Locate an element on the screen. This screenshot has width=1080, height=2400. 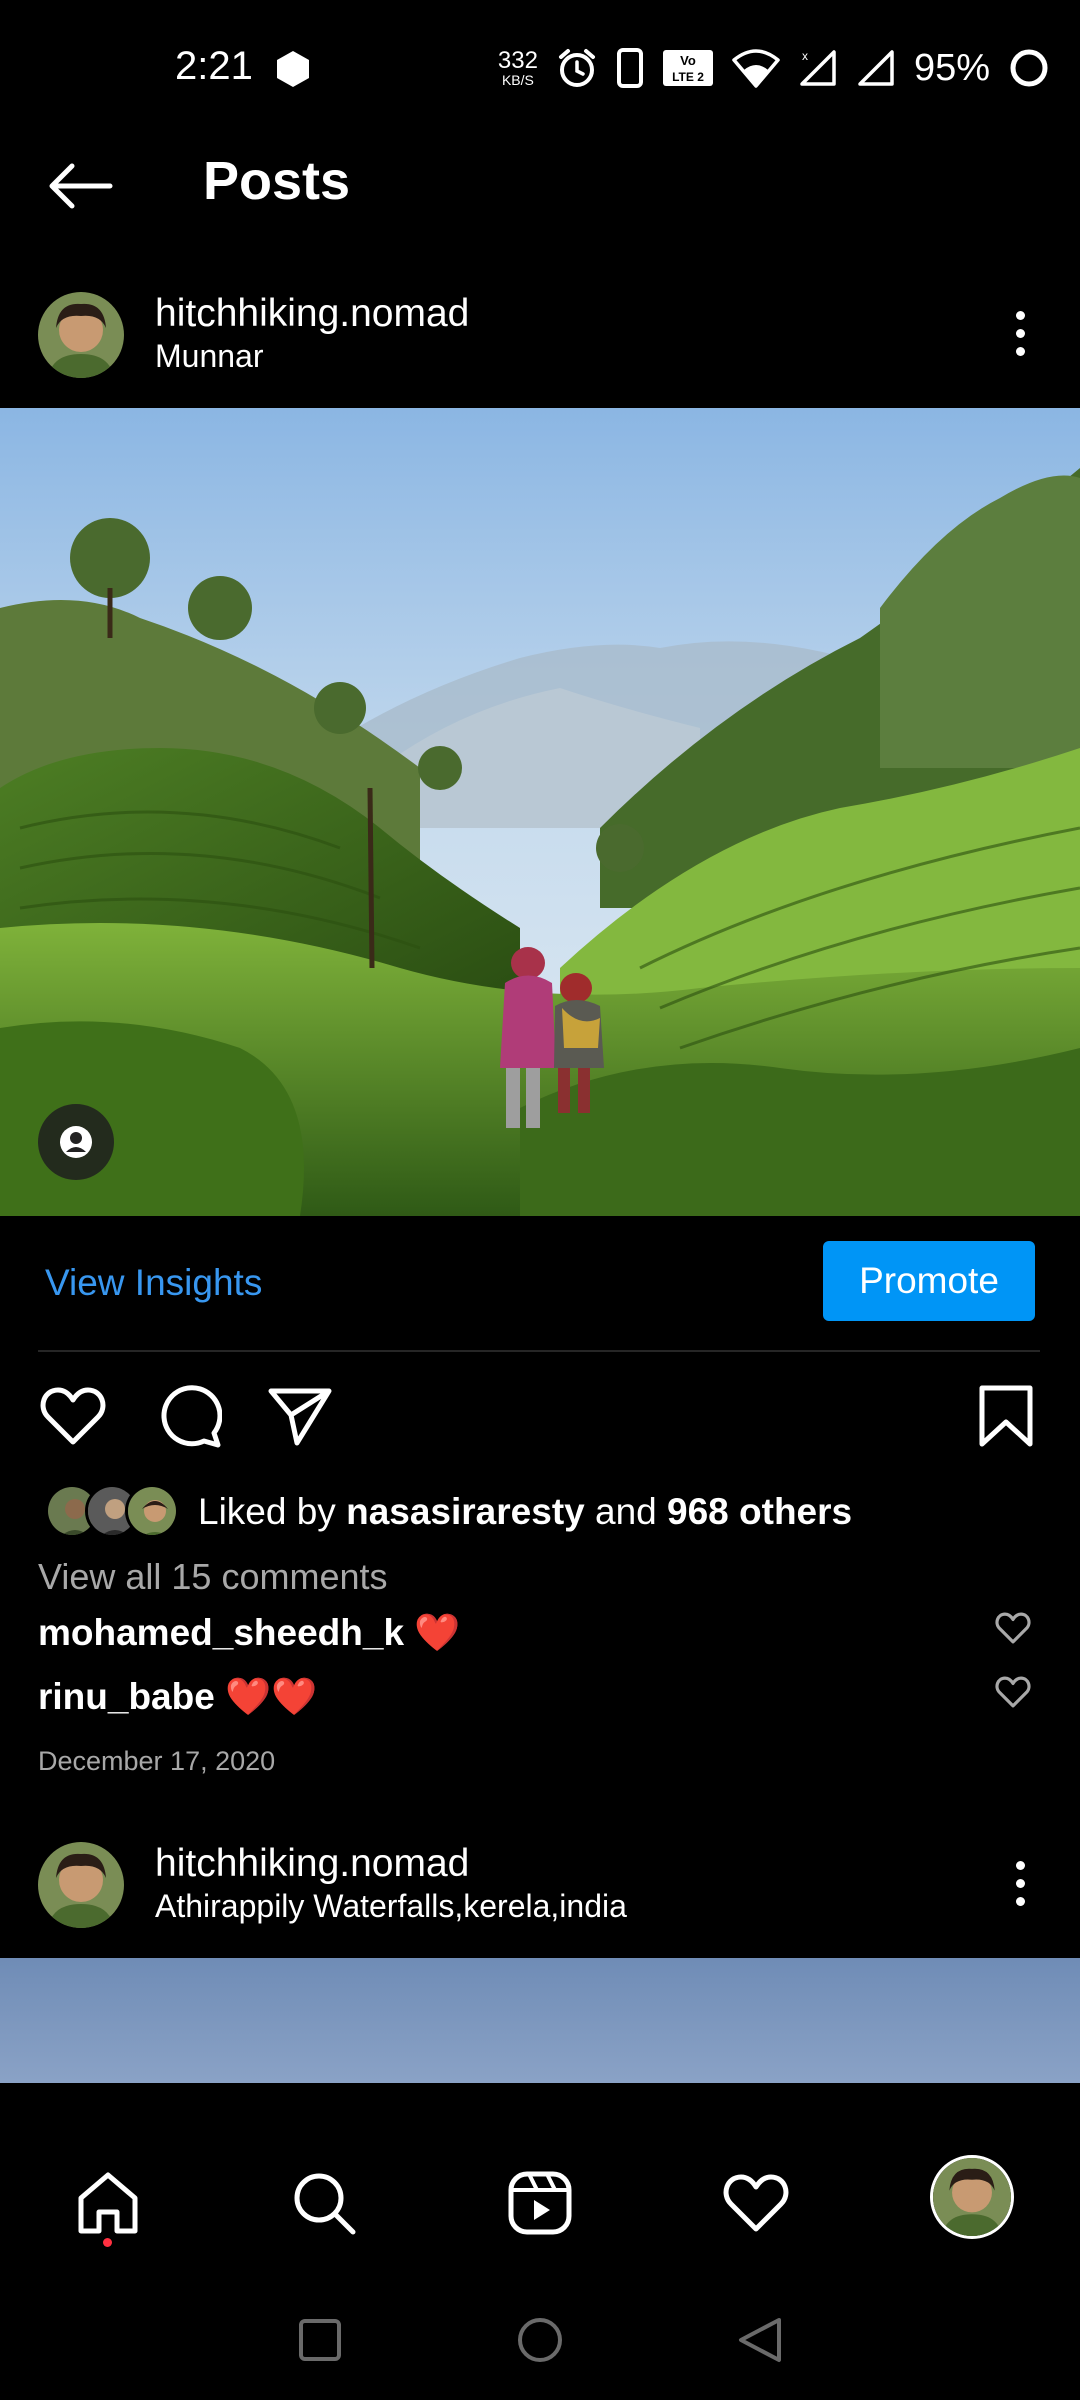
volte-icon: Vo LTE 2 is located at coordinates (687, 68).